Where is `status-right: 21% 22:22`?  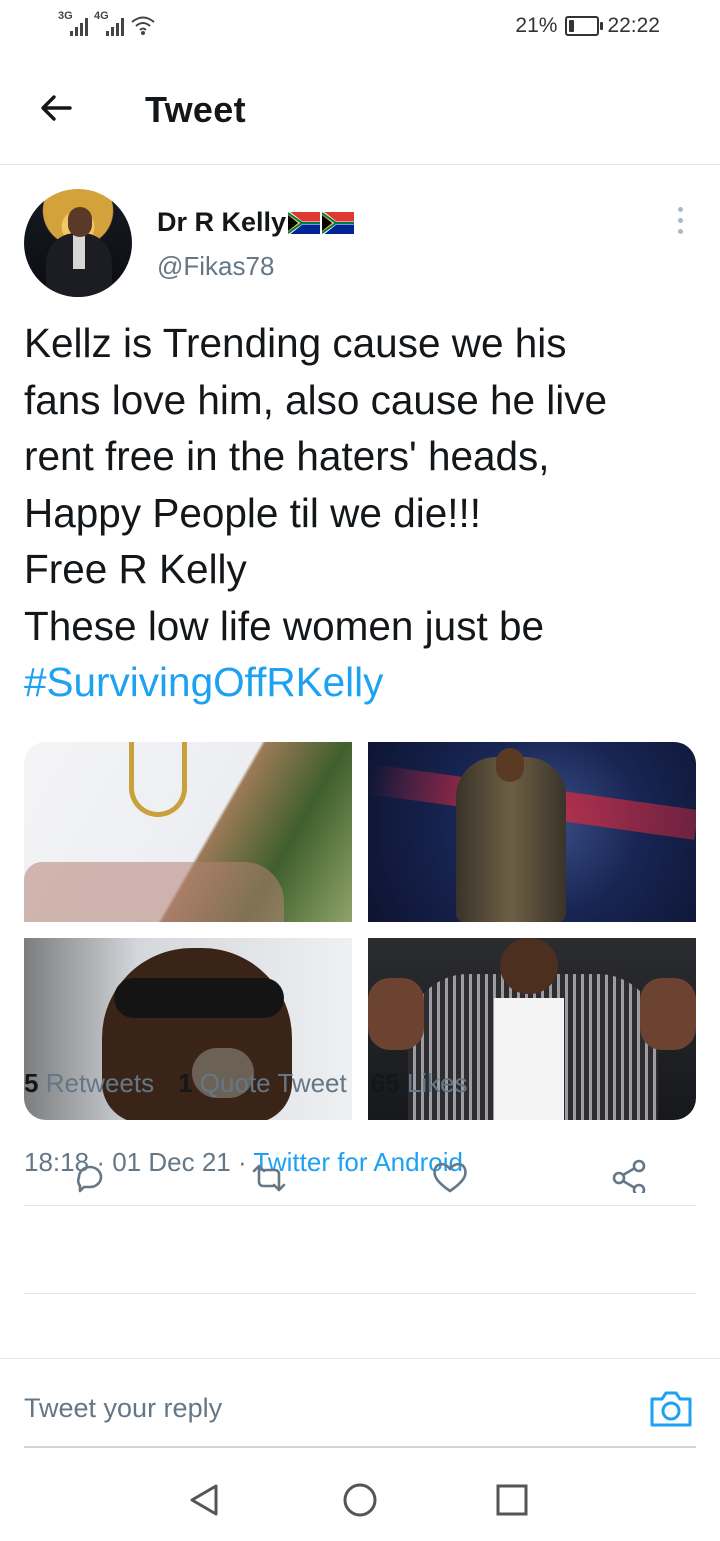 status-right: 21% 22:22 is located at coordinates (587, 26).